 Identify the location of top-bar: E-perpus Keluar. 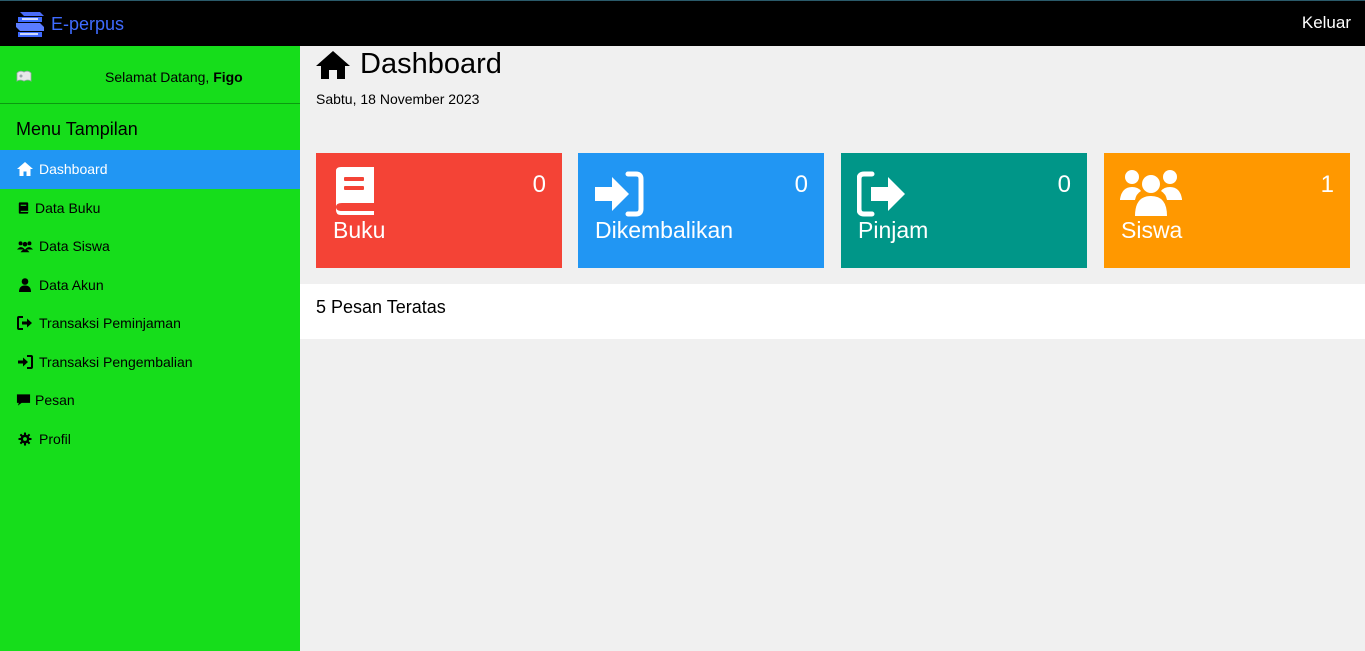
(682, 23).